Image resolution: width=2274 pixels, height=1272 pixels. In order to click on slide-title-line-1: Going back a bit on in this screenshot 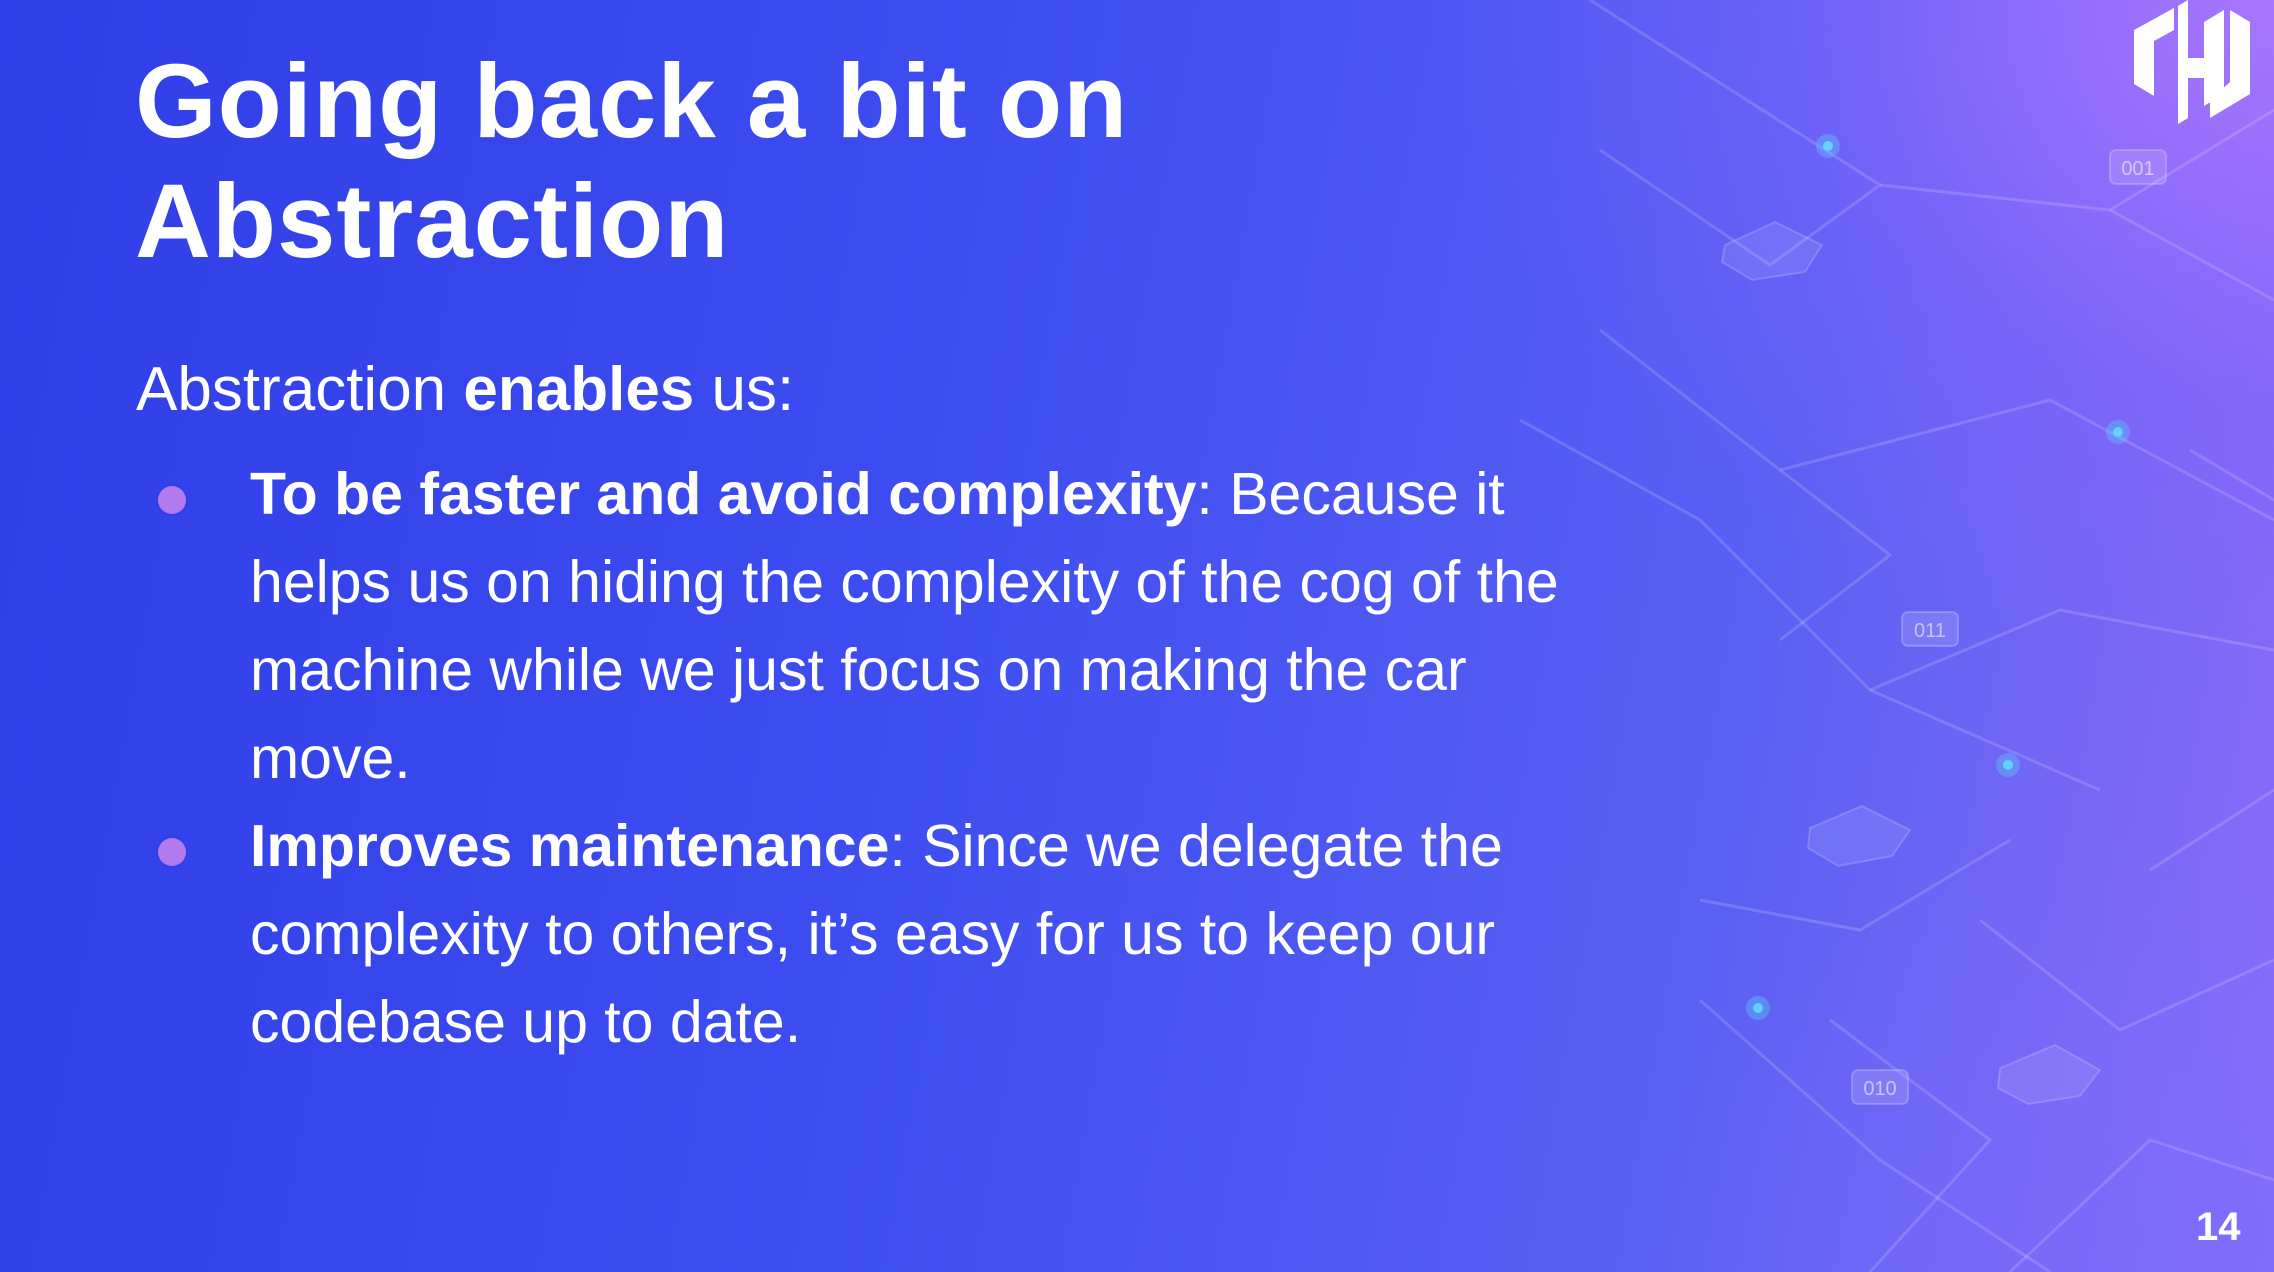, I will do `click(632, 101)`.